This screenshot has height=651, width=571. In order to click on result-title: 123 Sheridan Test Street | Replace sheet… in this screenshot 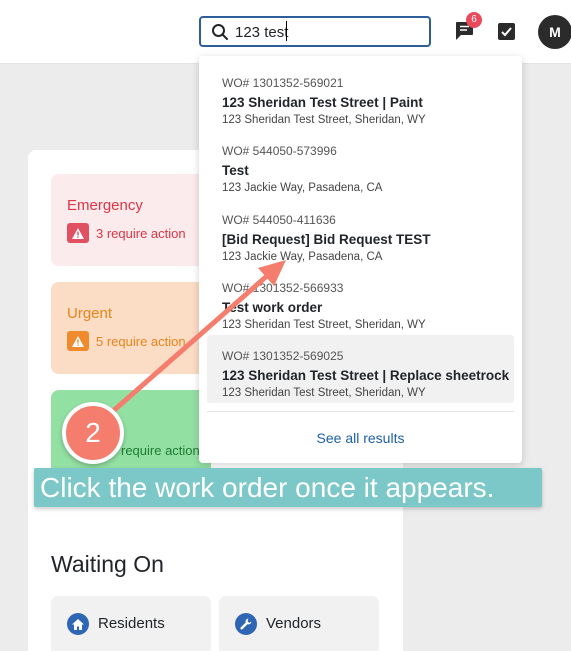, I will do `click(366, 375)`.